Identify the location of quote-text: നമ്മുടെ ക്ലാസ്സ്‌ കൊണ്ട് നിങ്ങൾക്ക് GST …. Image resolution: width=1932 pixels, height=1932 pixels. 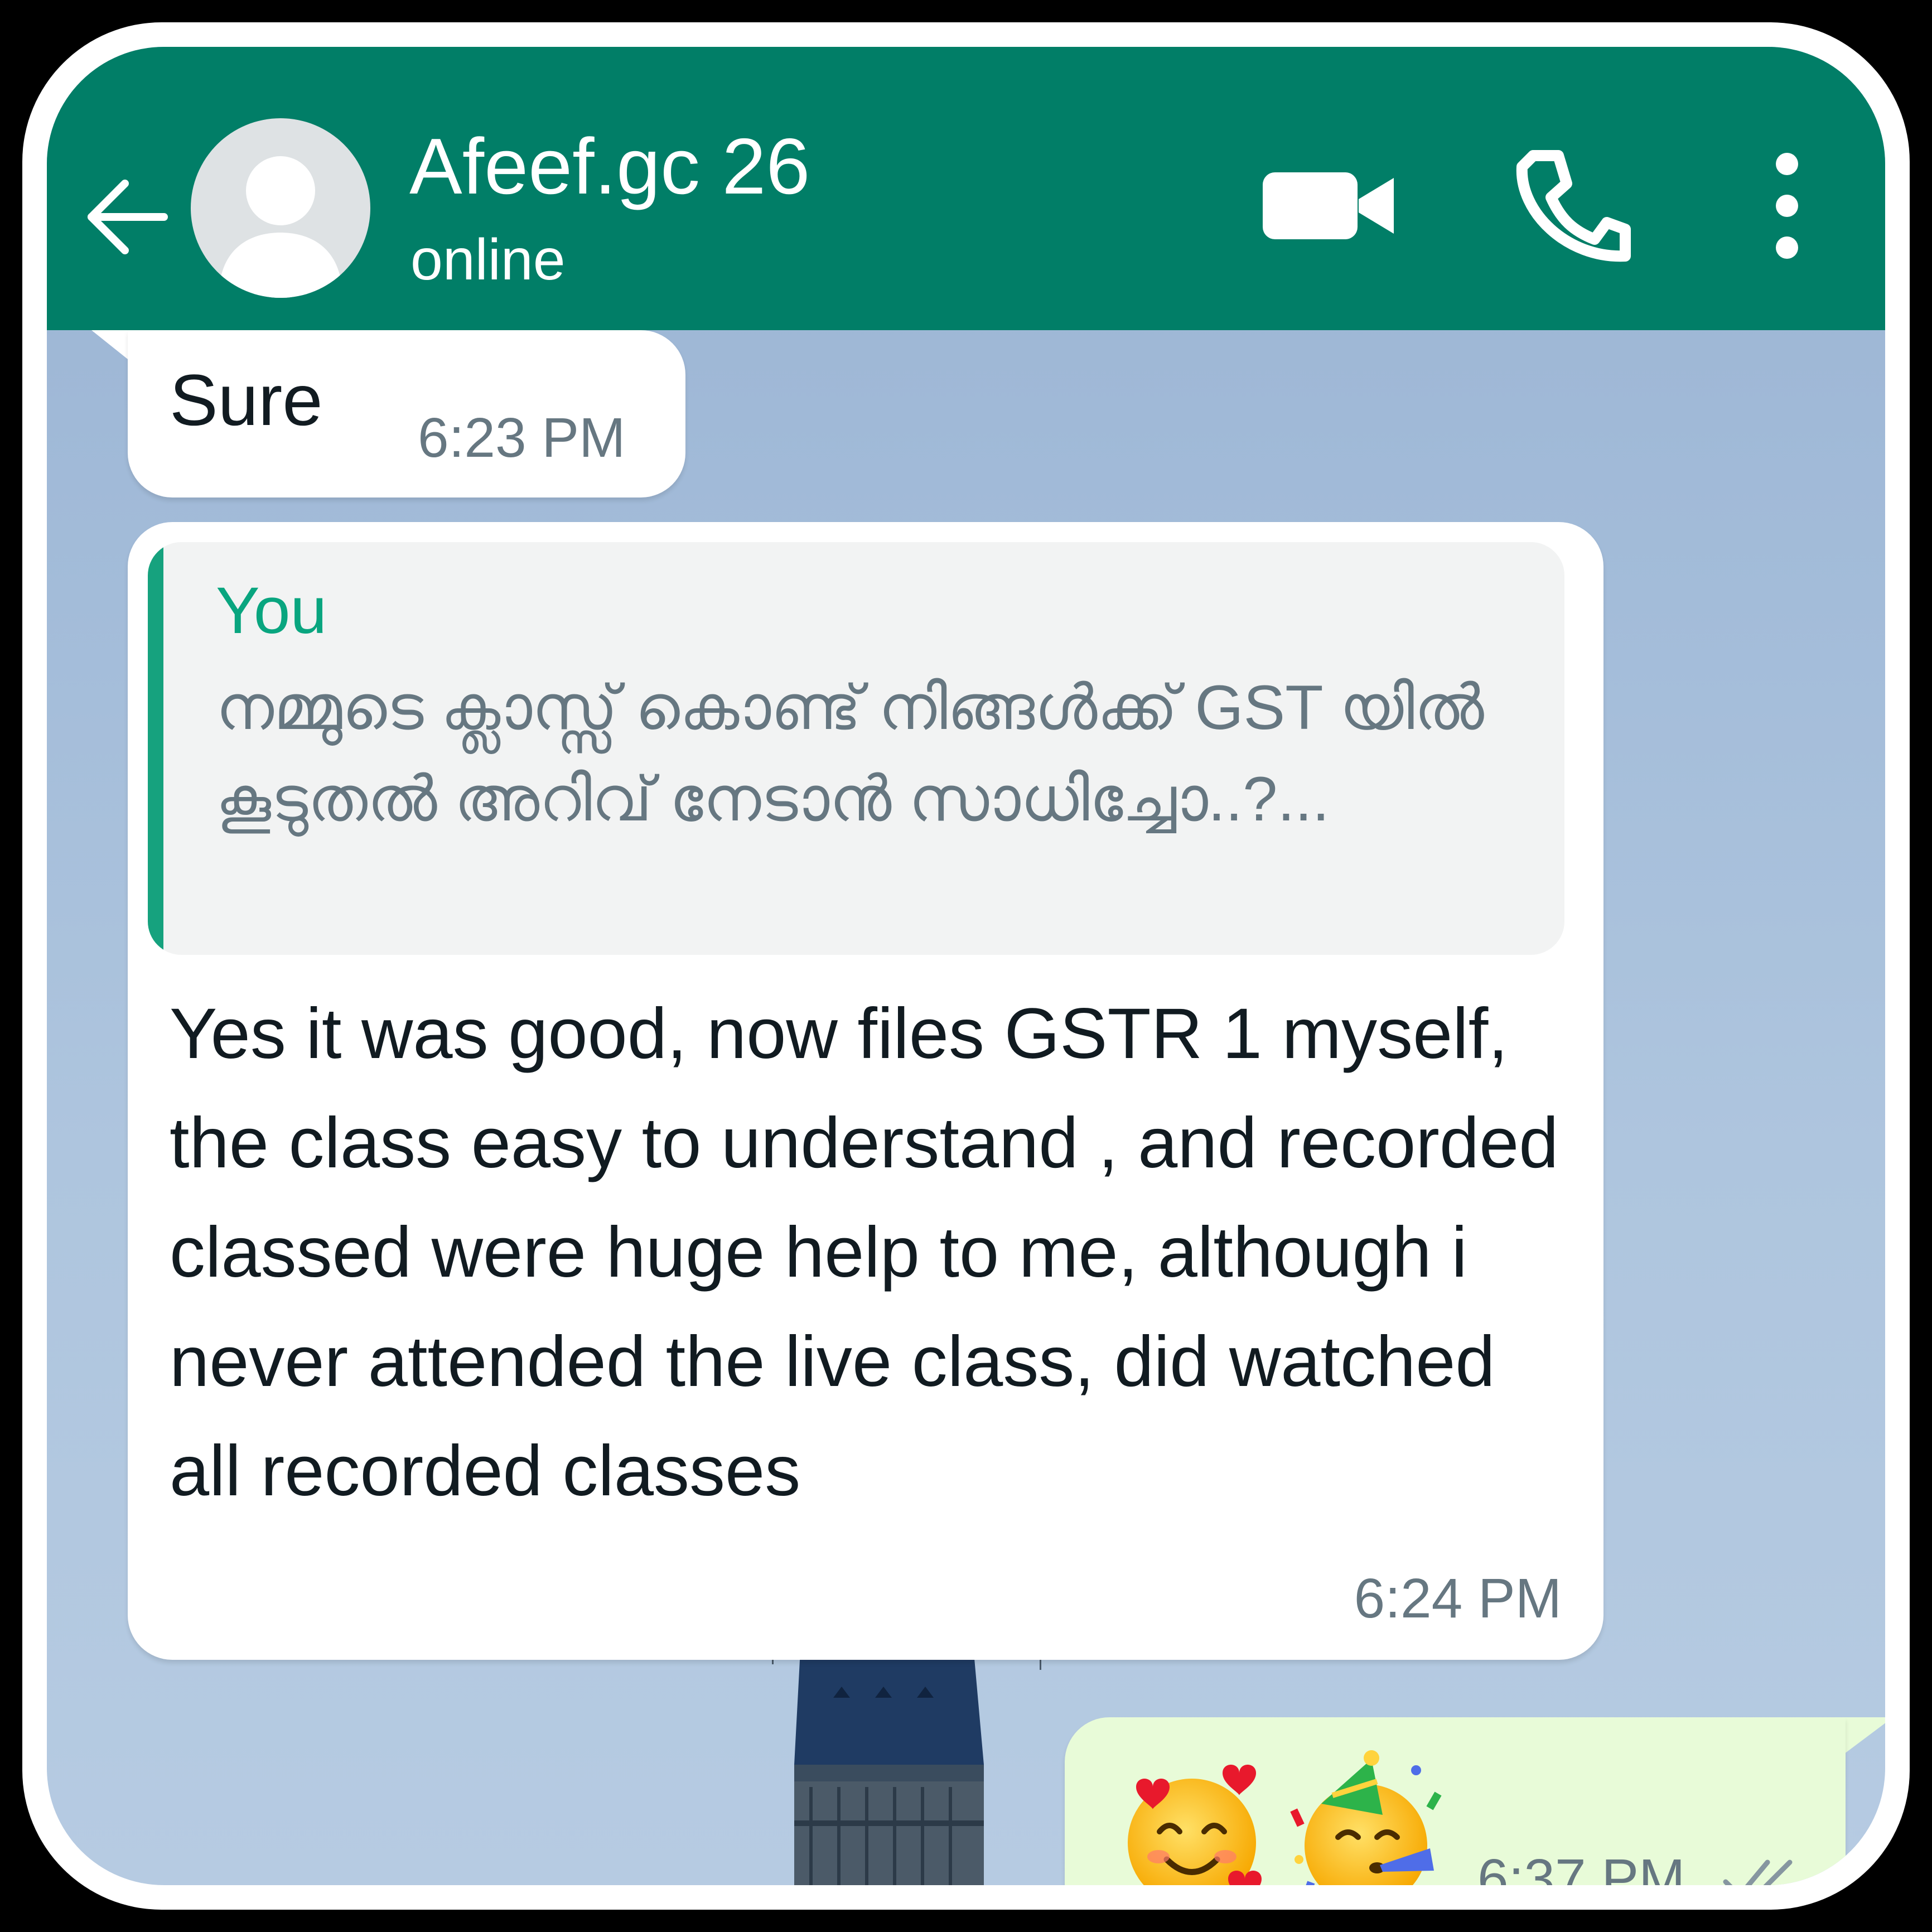
(850, 753).